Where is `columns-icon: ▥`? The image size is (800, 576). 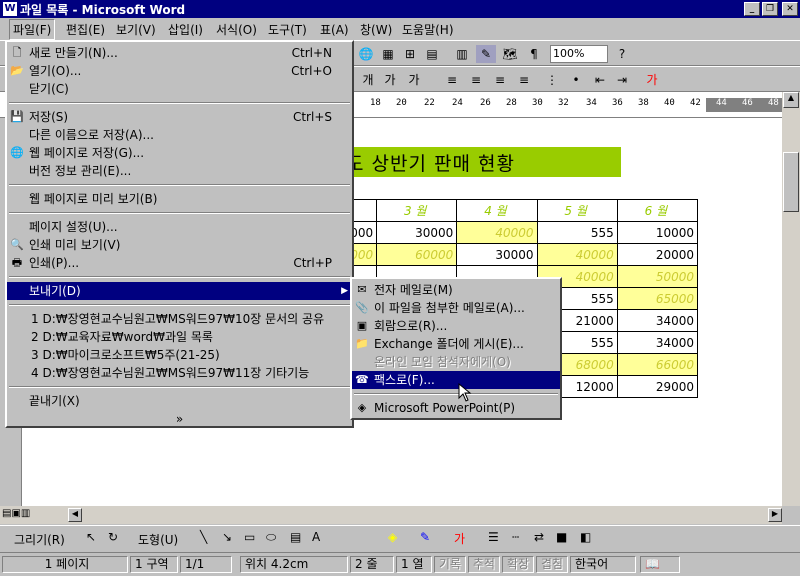 columns-icon: ▥ is located at coordinates (462, 54).